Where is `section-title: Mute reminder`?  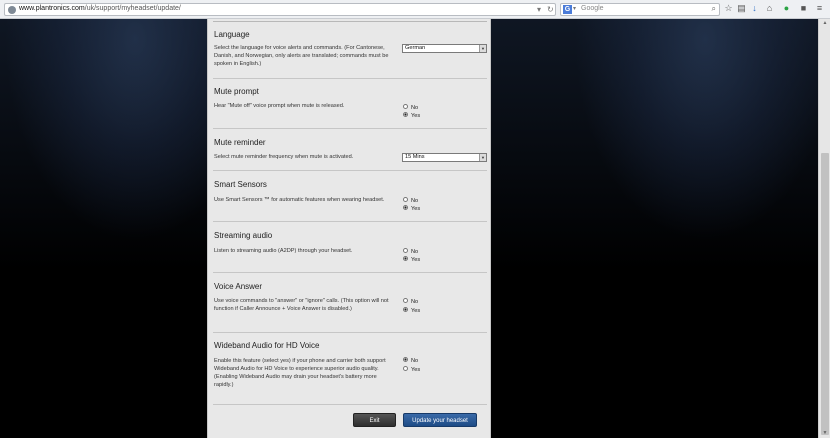
section-title: Mute reminder is located at coordinates (240, 142).